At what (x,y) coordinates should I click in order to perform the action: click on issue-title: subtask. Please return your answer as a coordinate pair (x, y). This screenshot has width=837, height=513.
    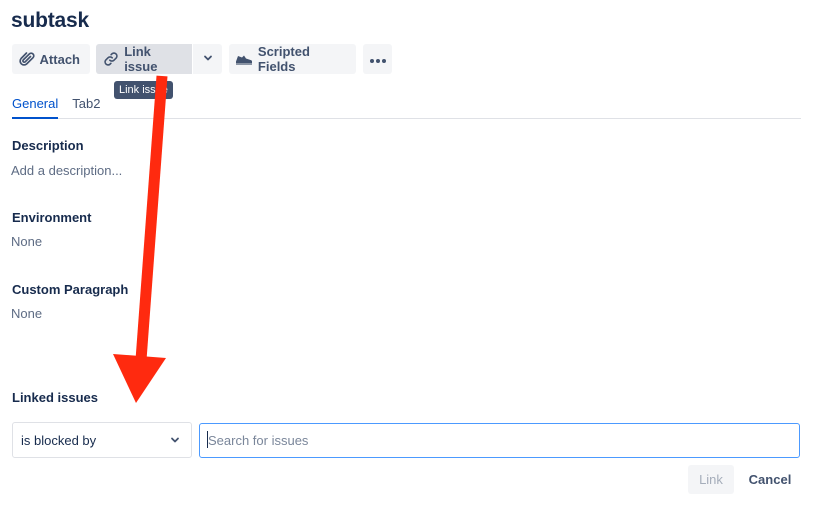
    Looking at the image, I should click on (50, 21).